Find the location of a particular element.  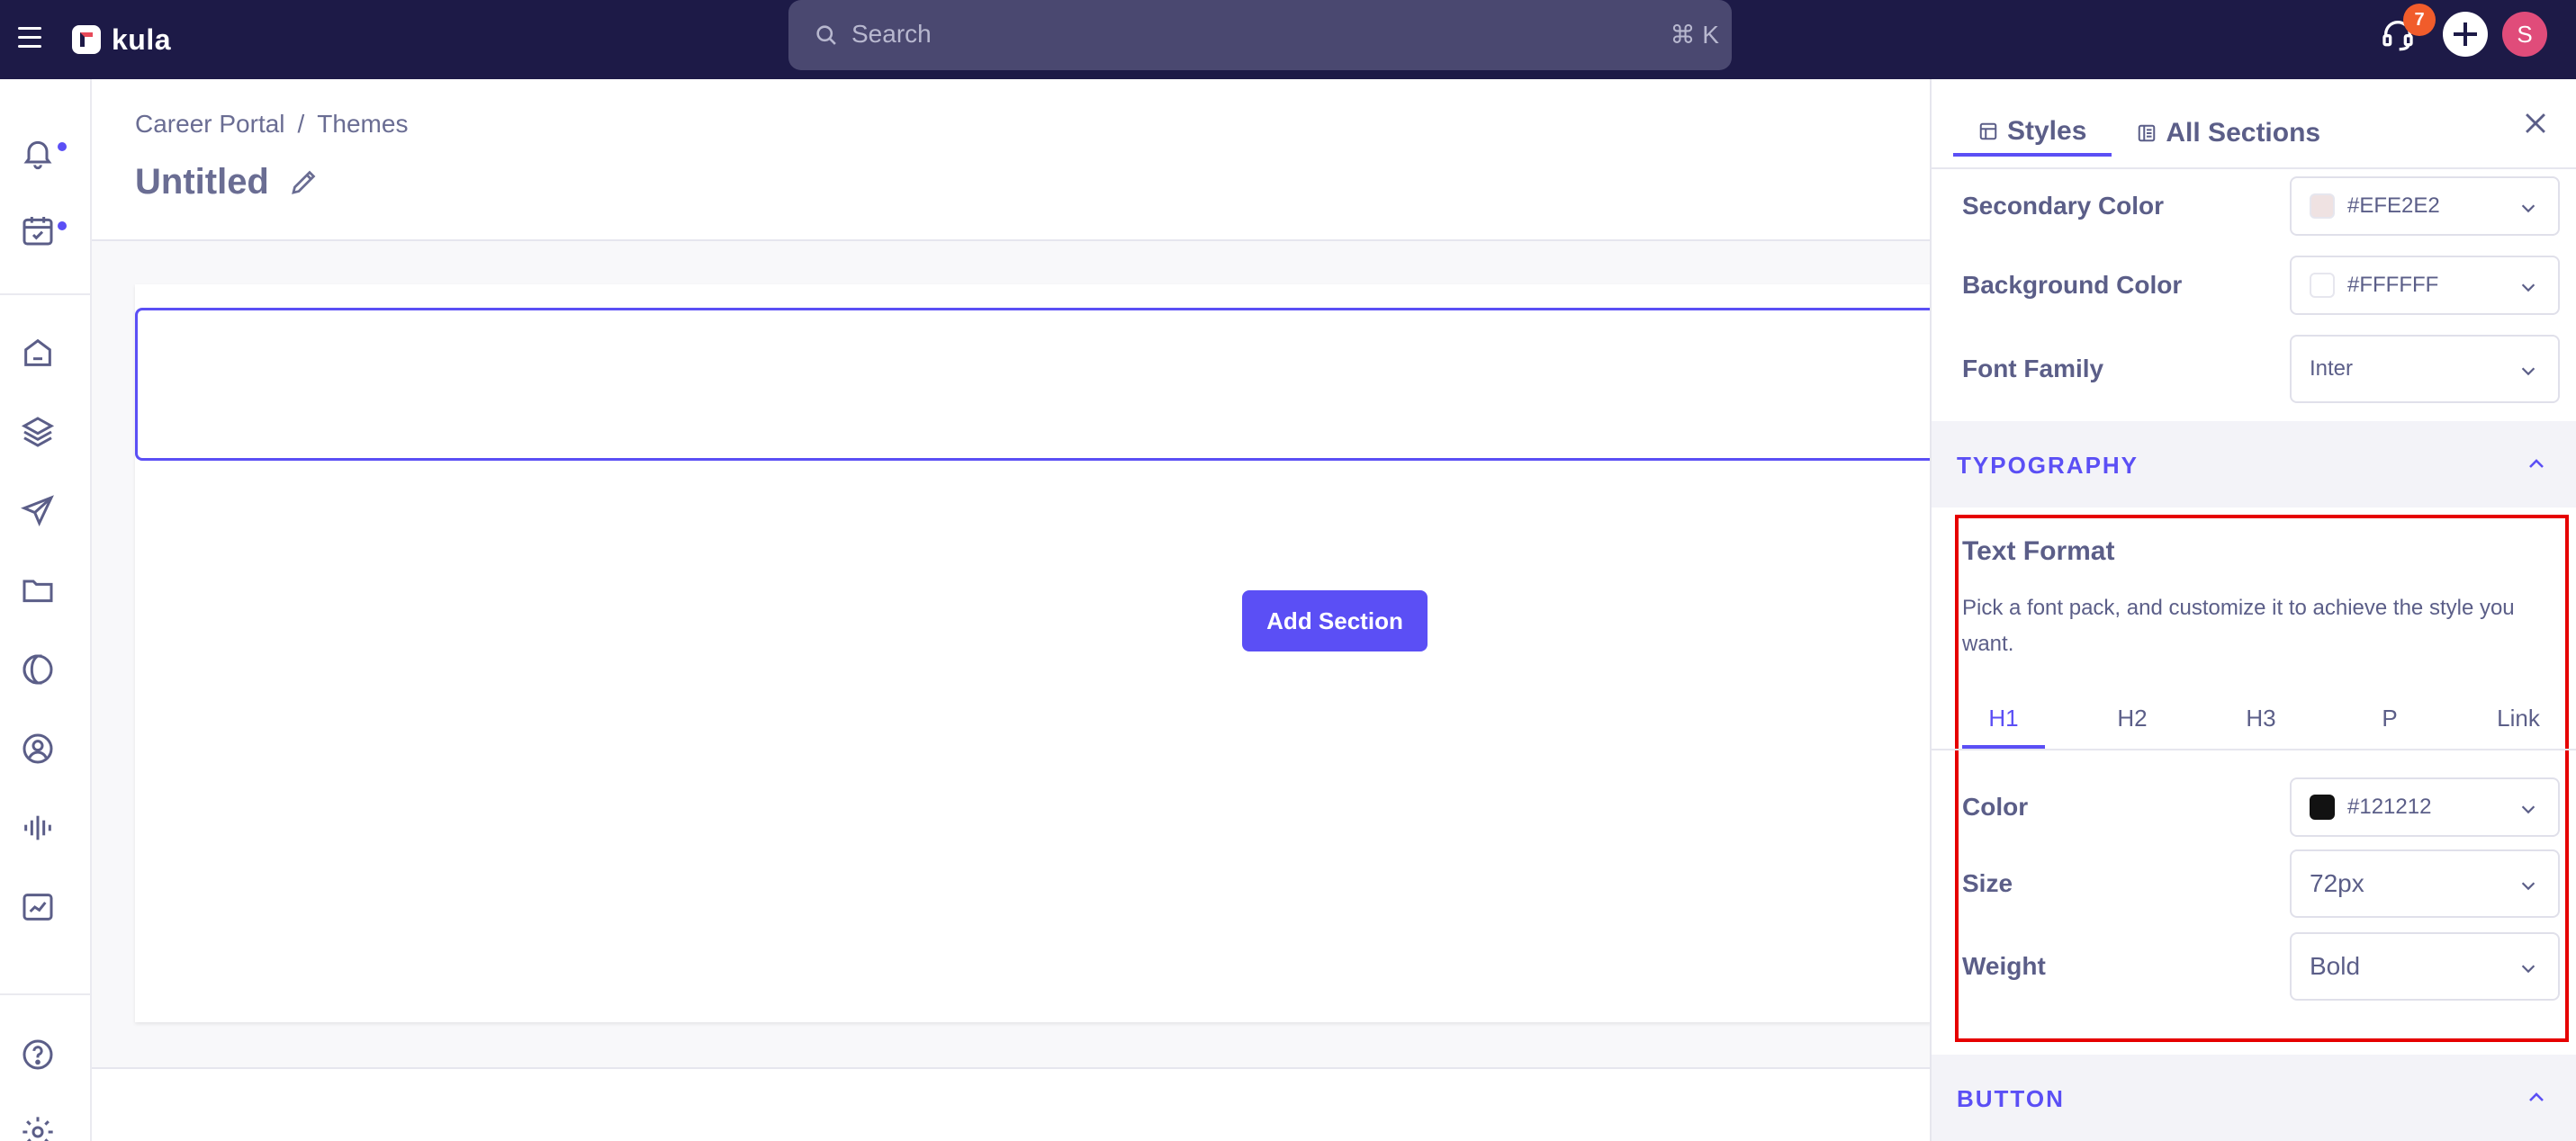

background-color-row: Background Color #FFFFFF is located at coordinates (2261, 285).